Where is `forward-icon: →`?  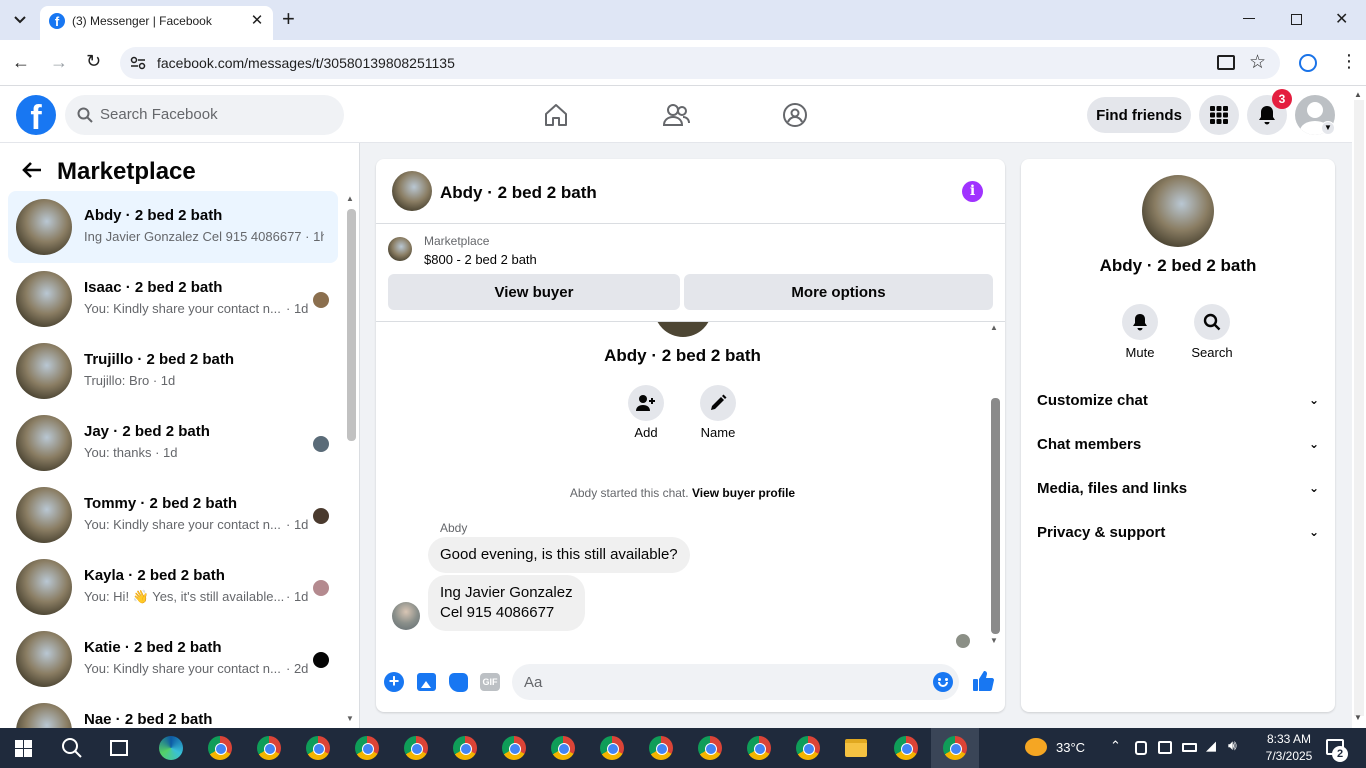
forward-icon: → is located at coordinates (59, 62).